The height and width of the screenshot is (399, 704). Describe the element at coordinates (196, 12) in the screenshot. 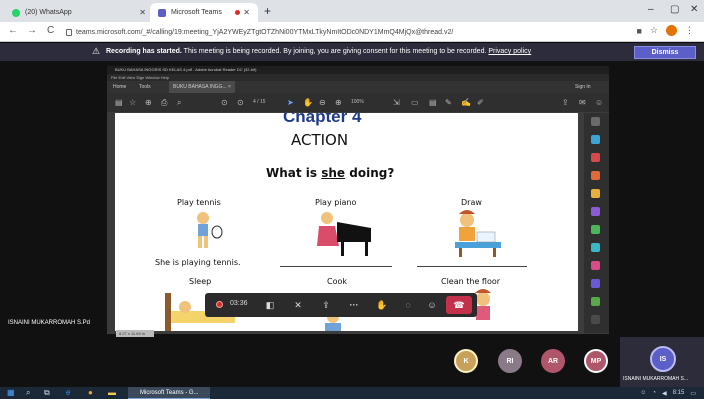

I see `tab-title: Microsoft Teams` at that location.